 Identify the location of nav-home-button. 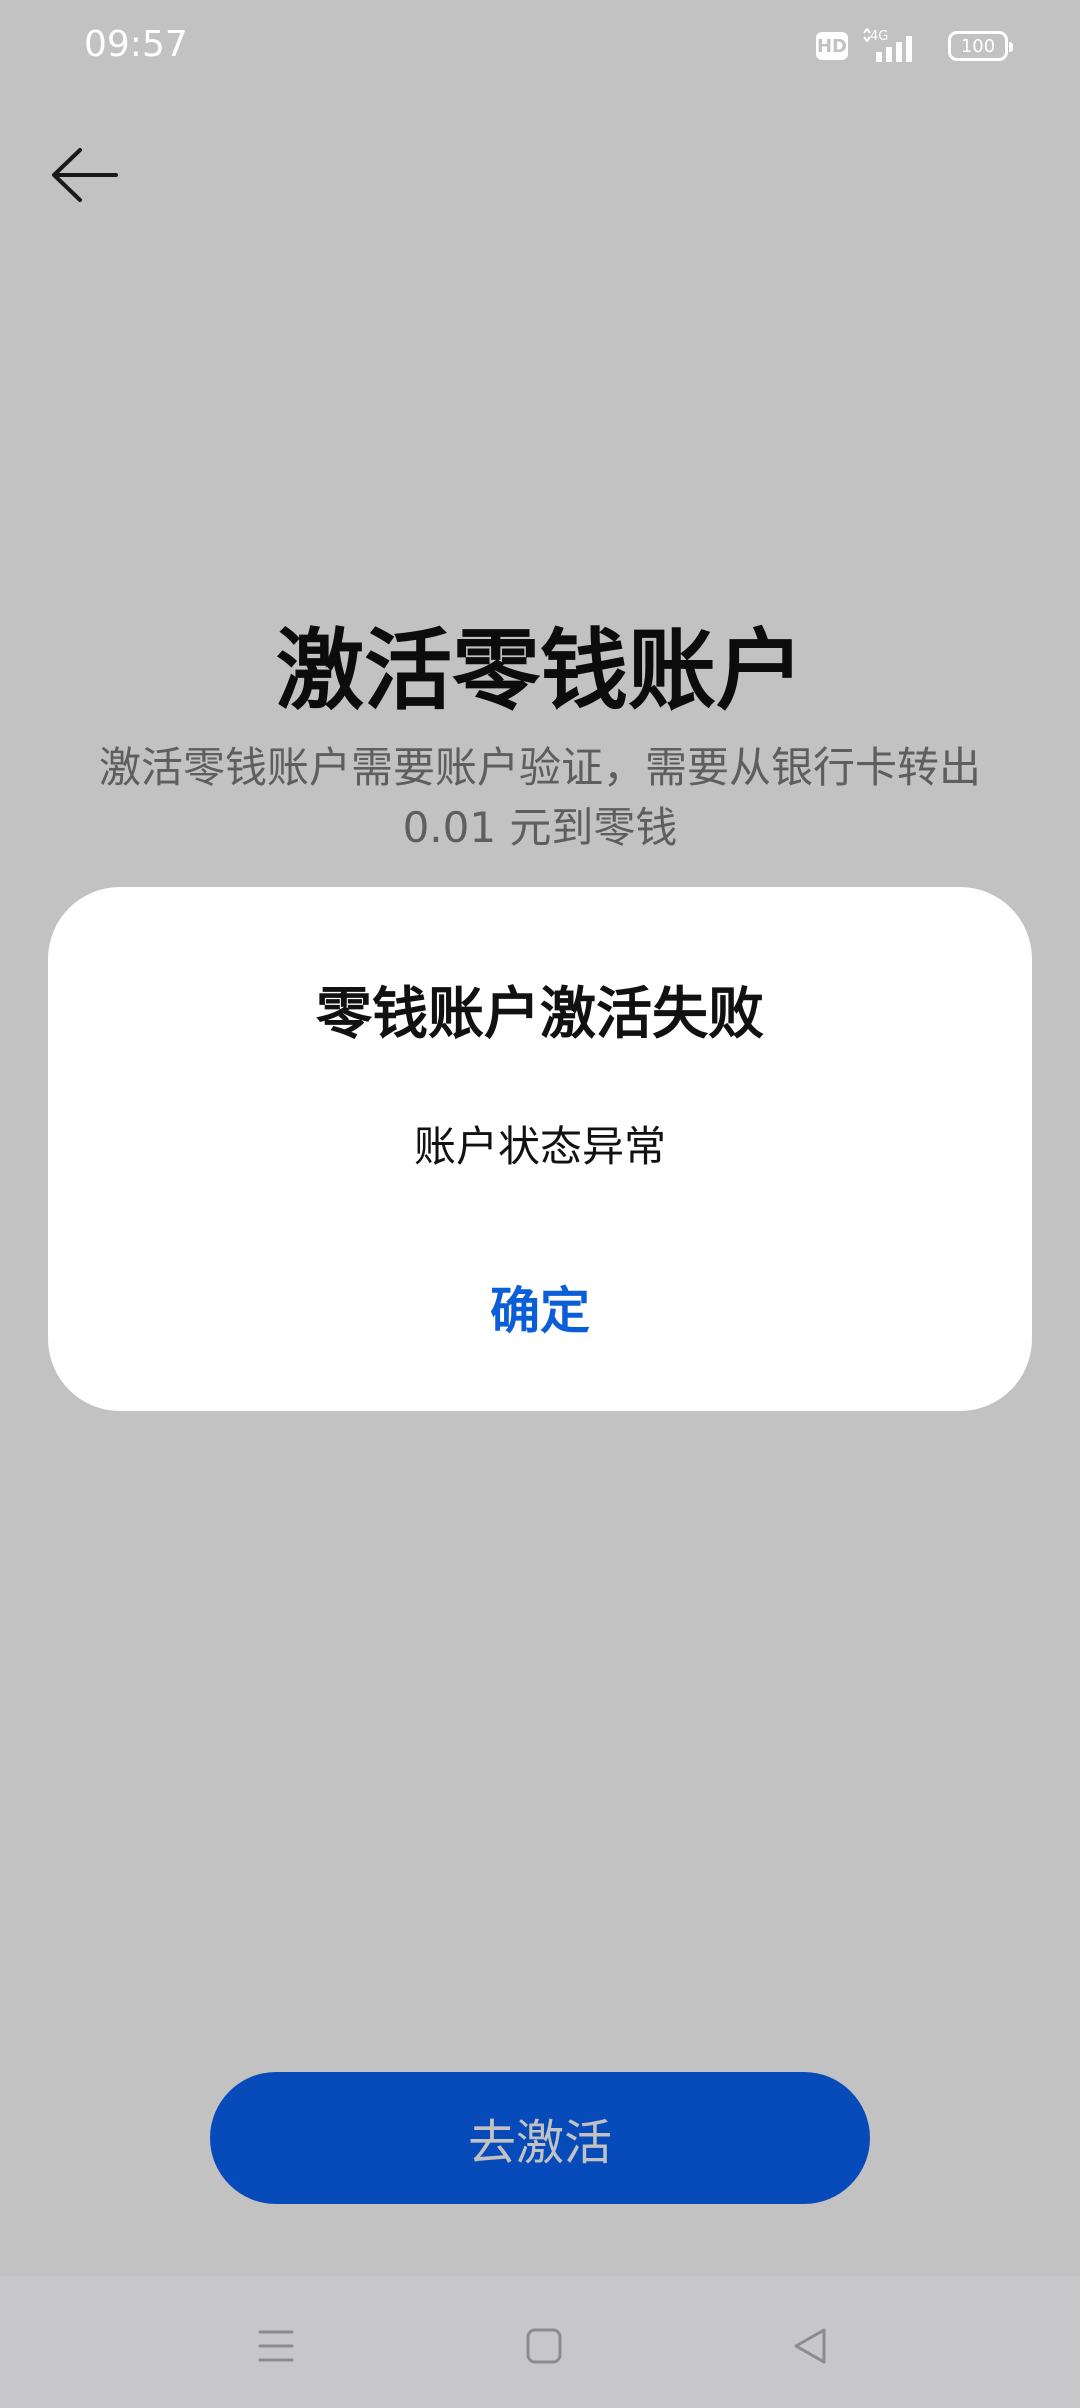
(544, 2346).